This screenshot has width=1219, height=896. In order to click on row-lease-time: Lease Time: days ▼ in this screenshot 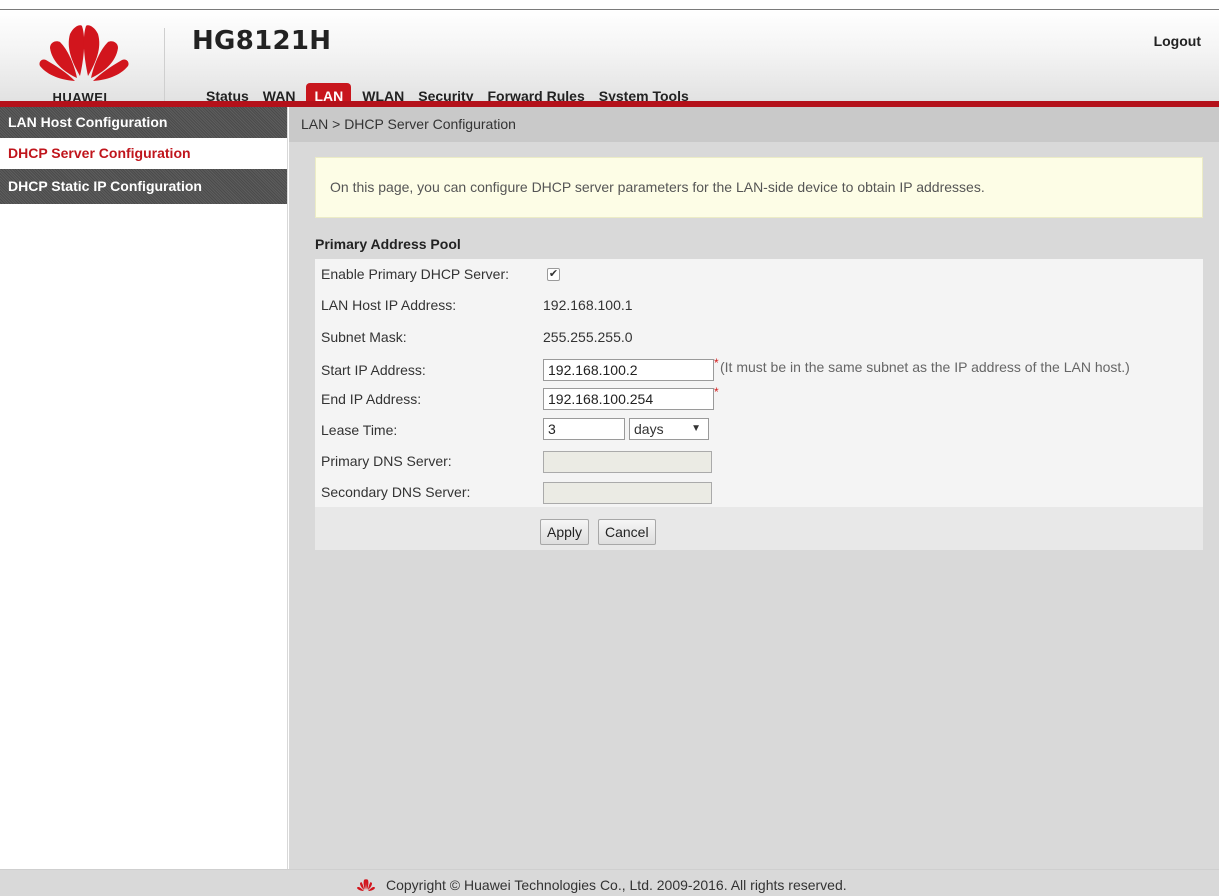, I will do `click(759, 430)`.